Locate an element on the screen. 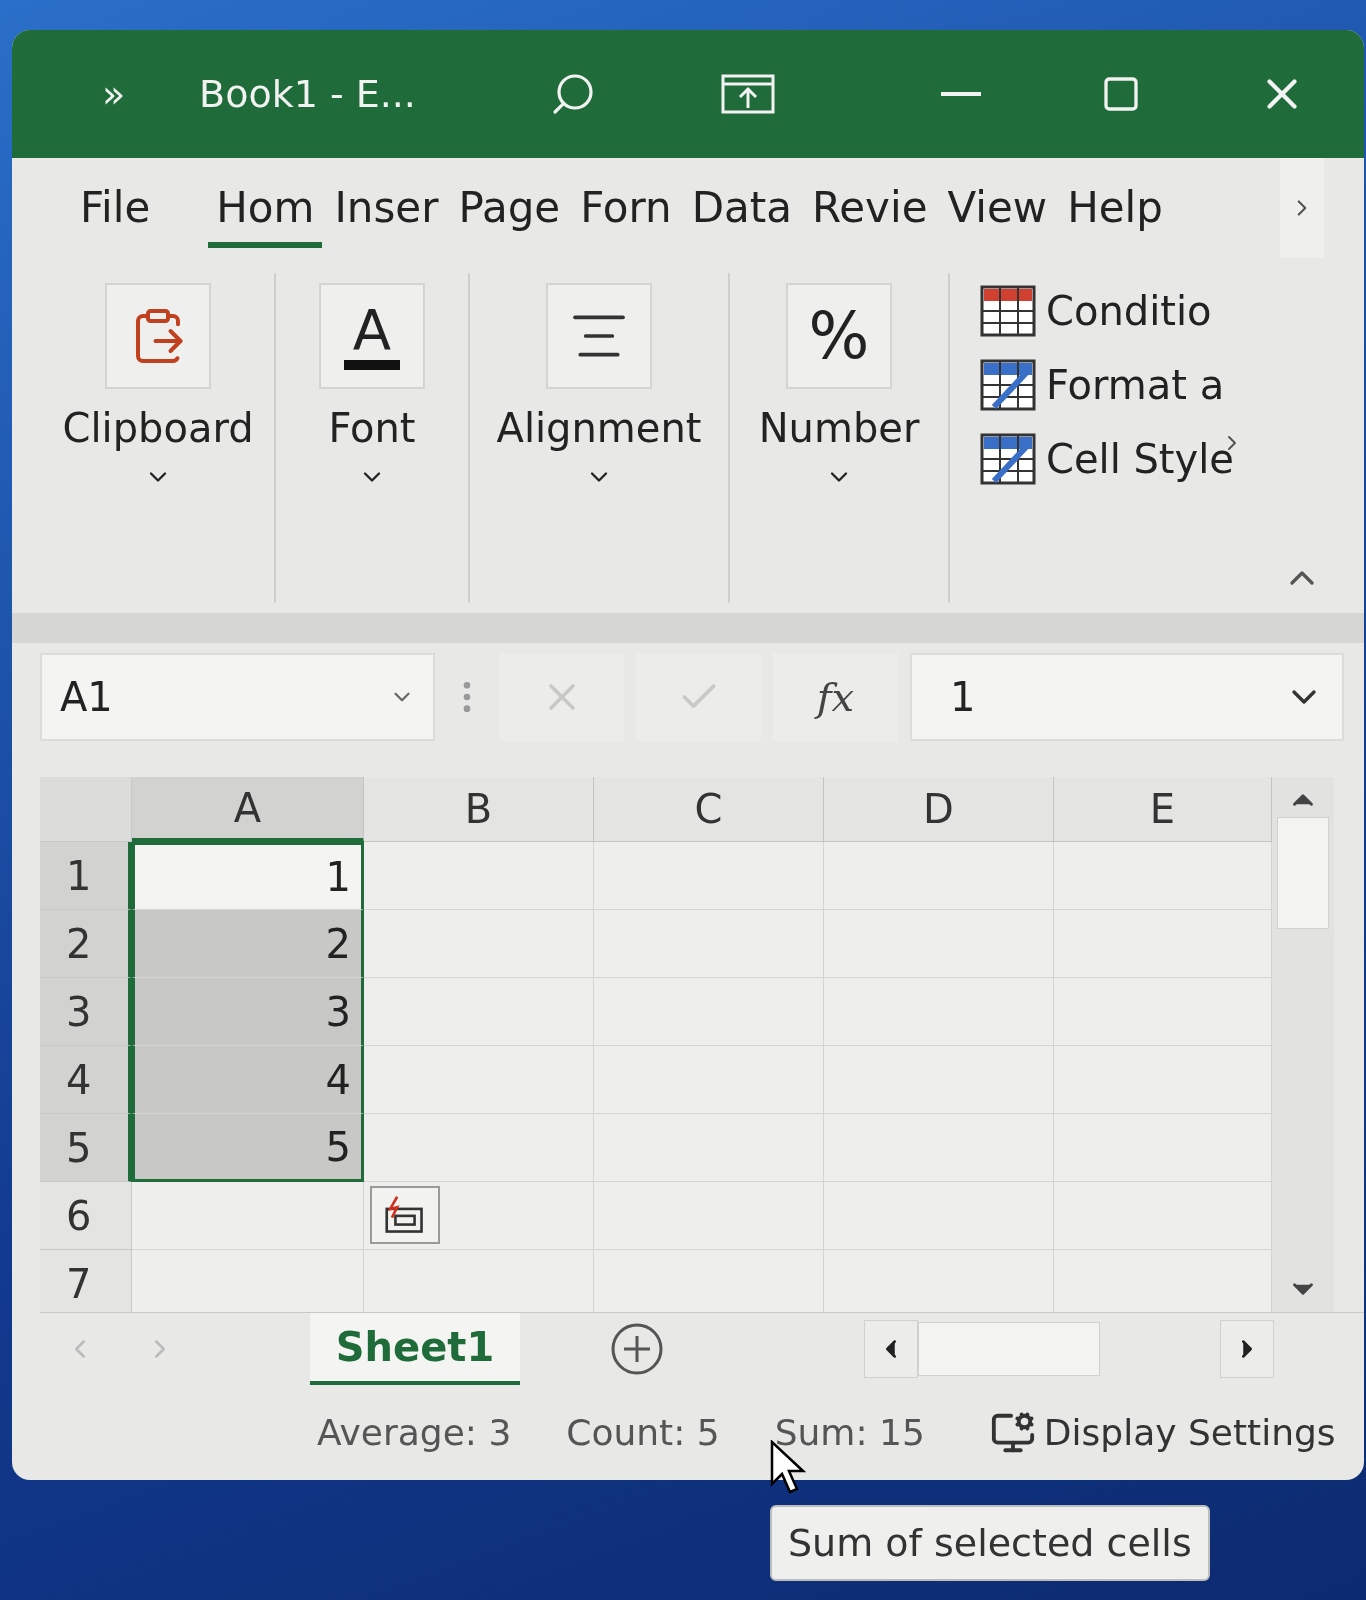 The width and height of the screenshot is (1366, 1600). vertical-scrollbar is located at coordinates (1303, 1044).